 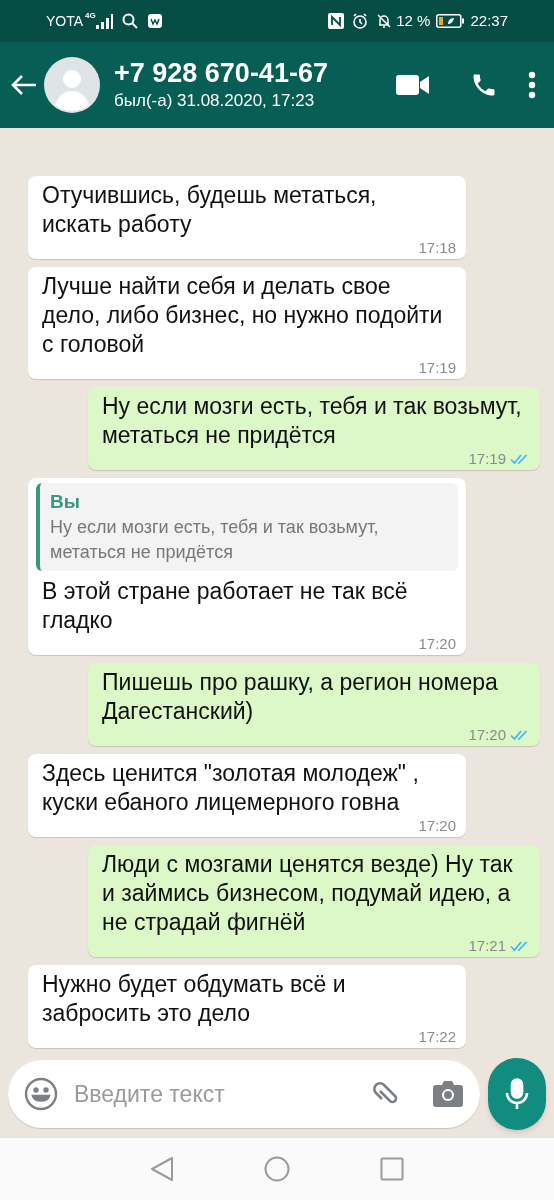 I want to click on message-text: Отучившись, будешь метаться, искать работу, so click(x=210, y=210).